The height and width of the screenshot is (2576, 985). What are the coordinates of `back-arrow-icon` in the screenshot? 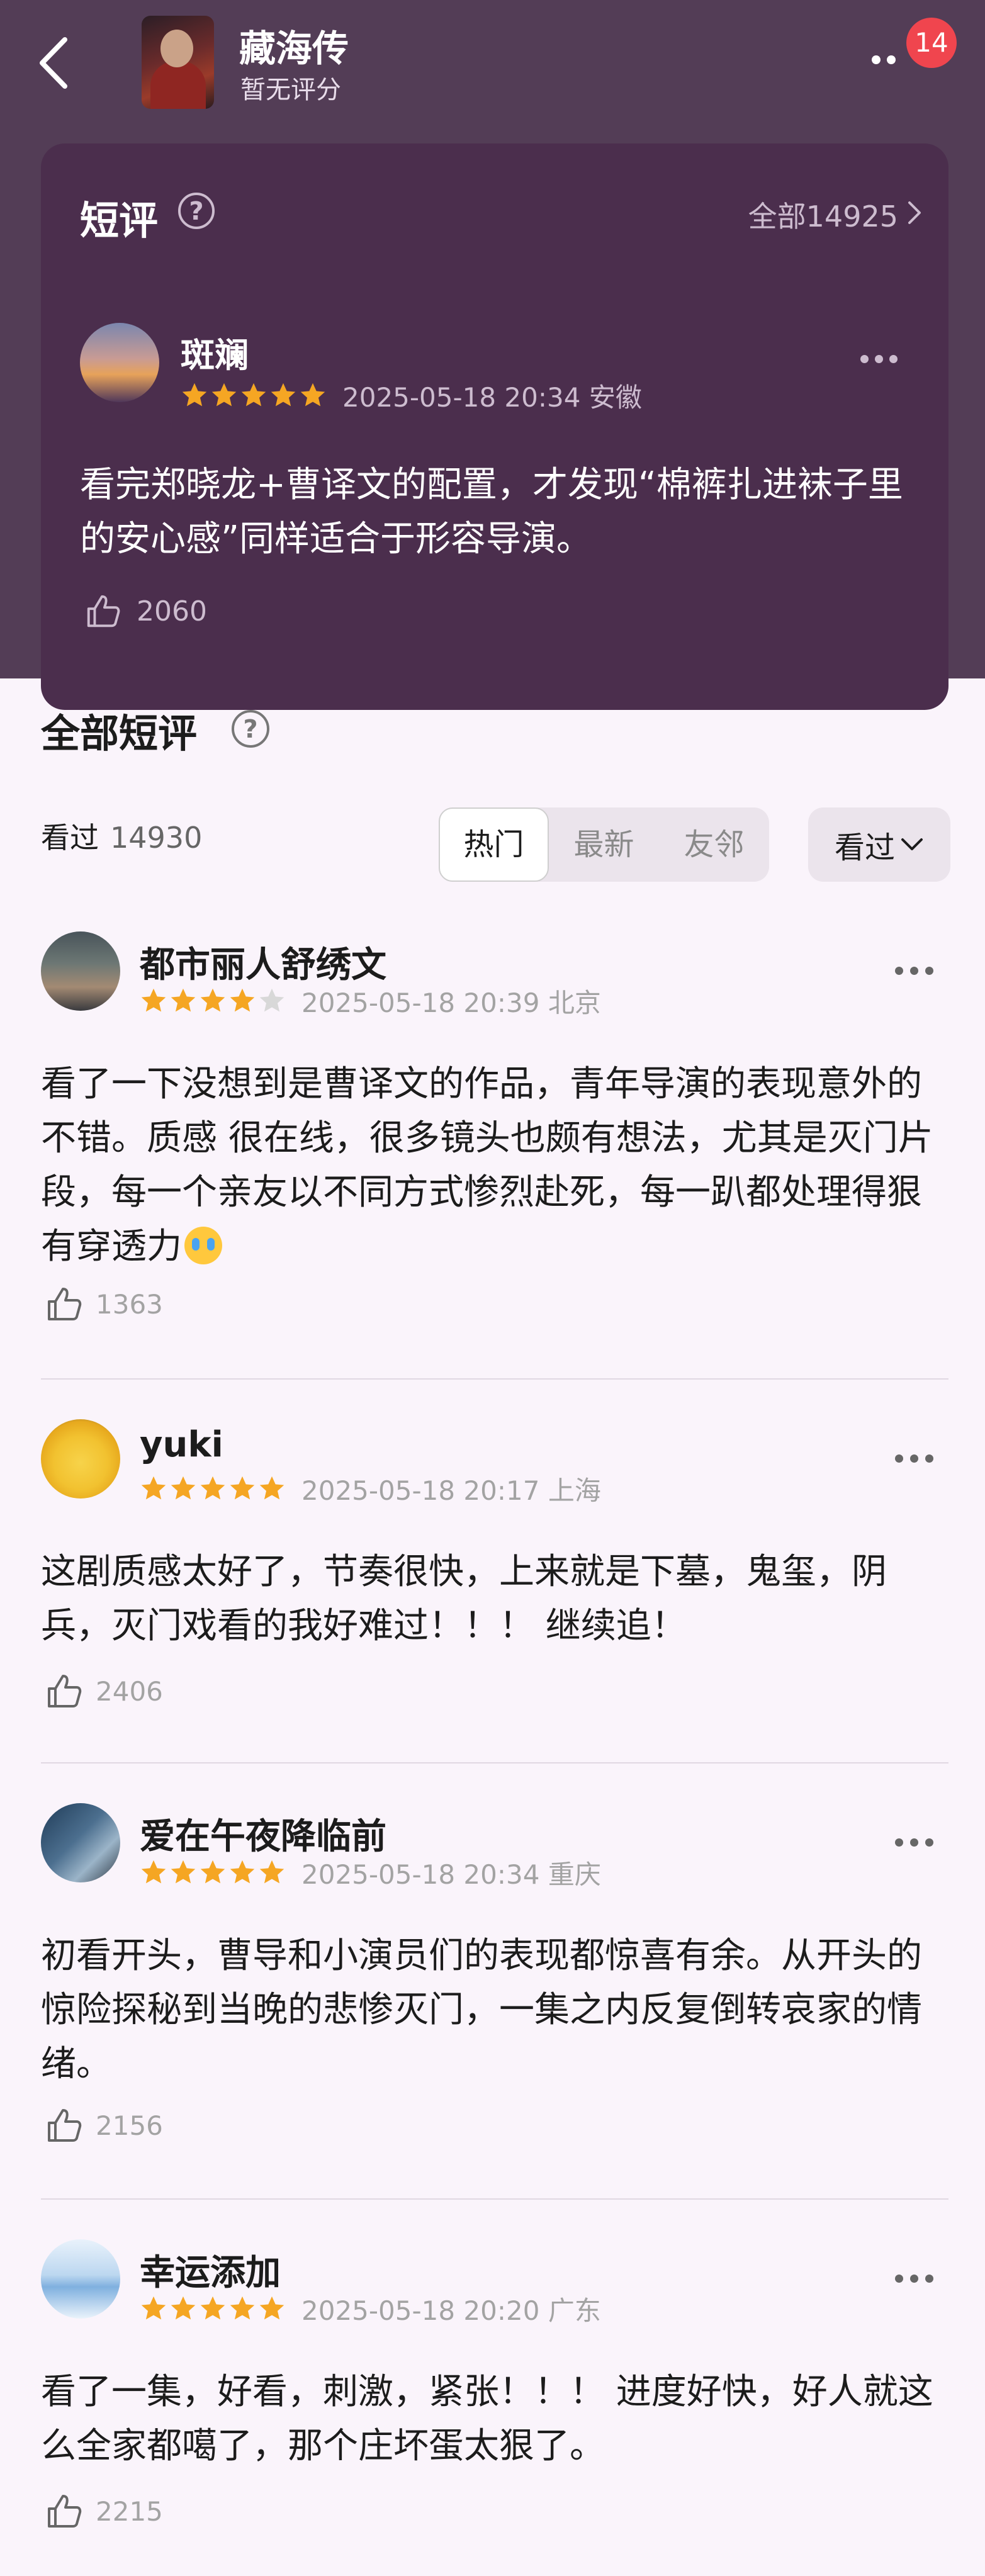 It's located at (53, 63).